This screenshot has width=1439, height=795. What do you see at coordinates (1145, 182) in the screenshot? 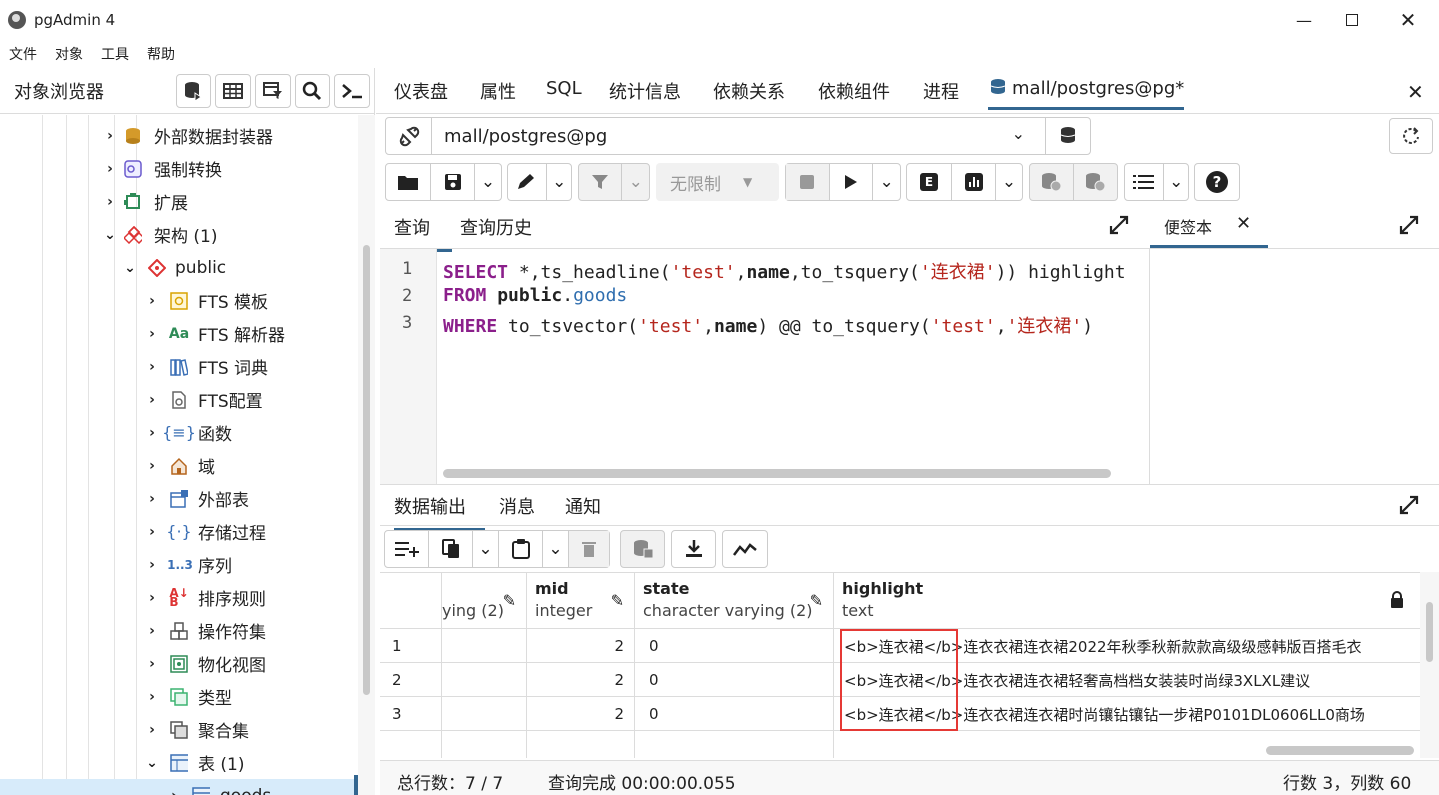
I see `macros-button` at bounding box center [1145, 182].